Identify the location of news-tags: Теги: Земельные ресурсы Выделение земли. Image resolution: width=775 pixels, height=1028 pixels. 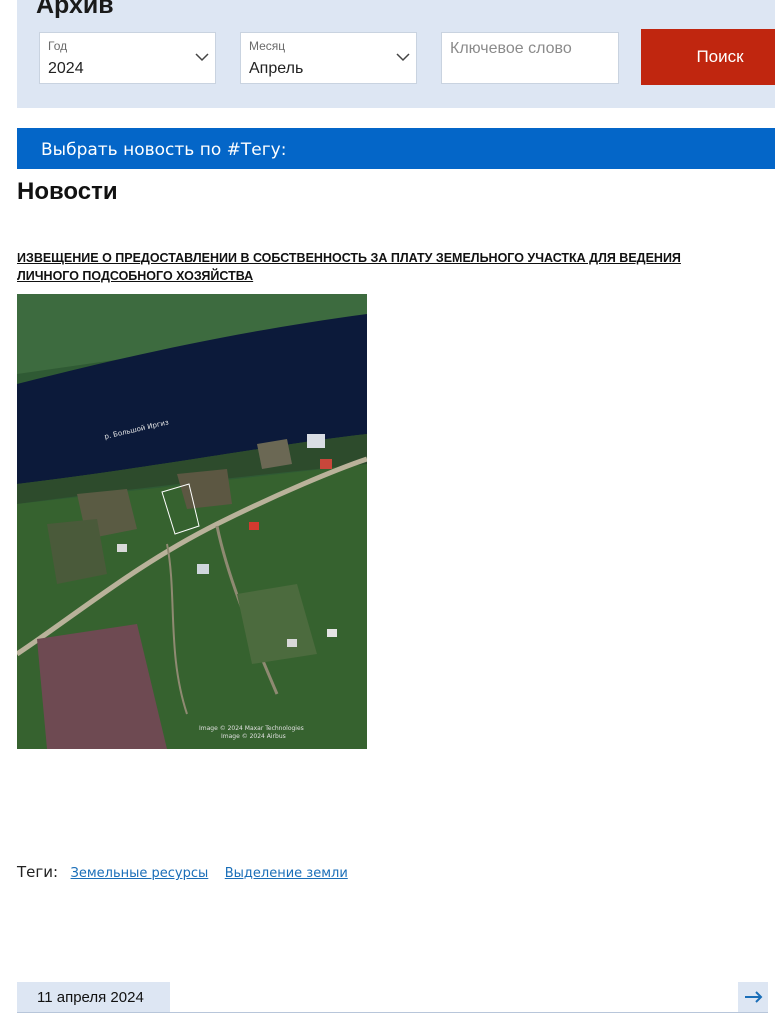
(188, 873).